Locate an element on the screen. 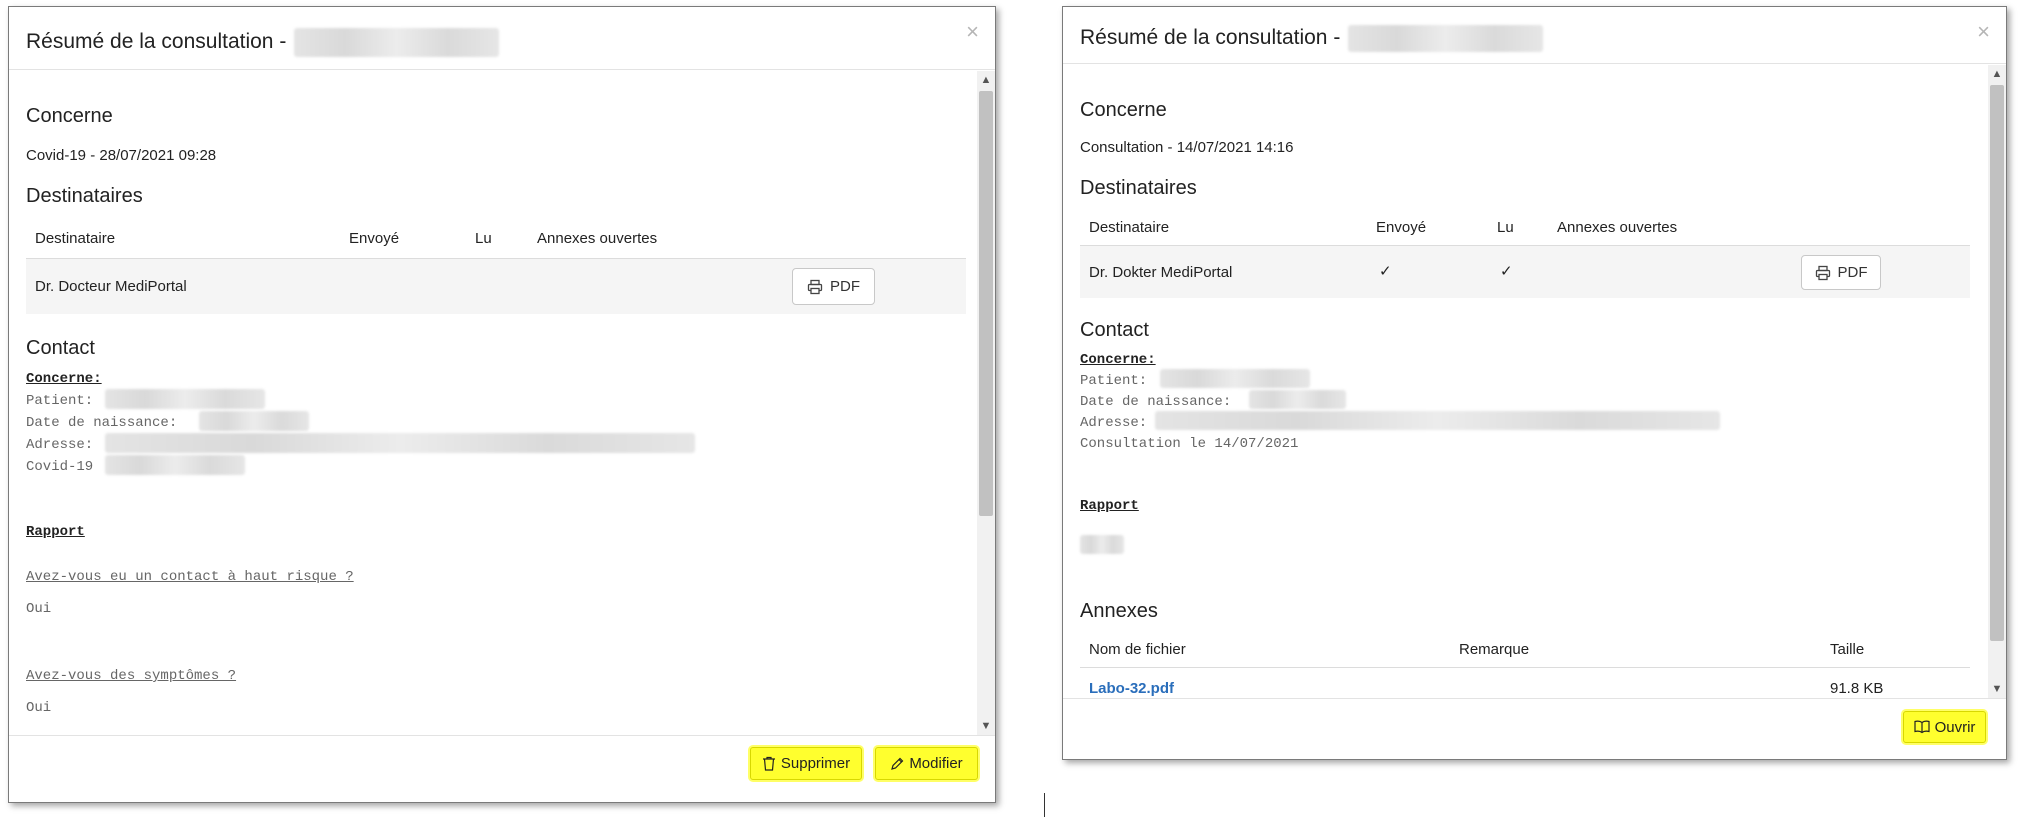 The image size is (2025, 818). question-contact-risk: Avez-vous eu un contact à haut risque ? is located at coordinates (190, 577).